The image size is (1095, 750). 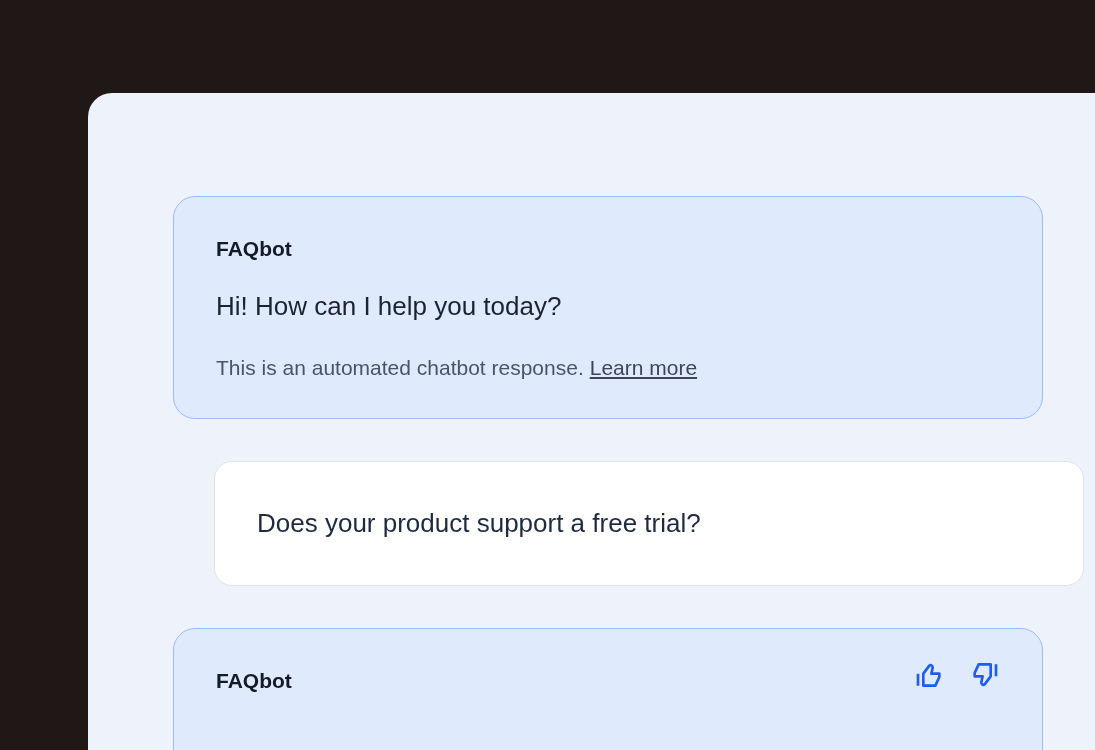 What do you see at coordinates (479, 523) in the screenshot?
I see `message-text: Does your product support a free trial?` at bounding box center [479, 523].